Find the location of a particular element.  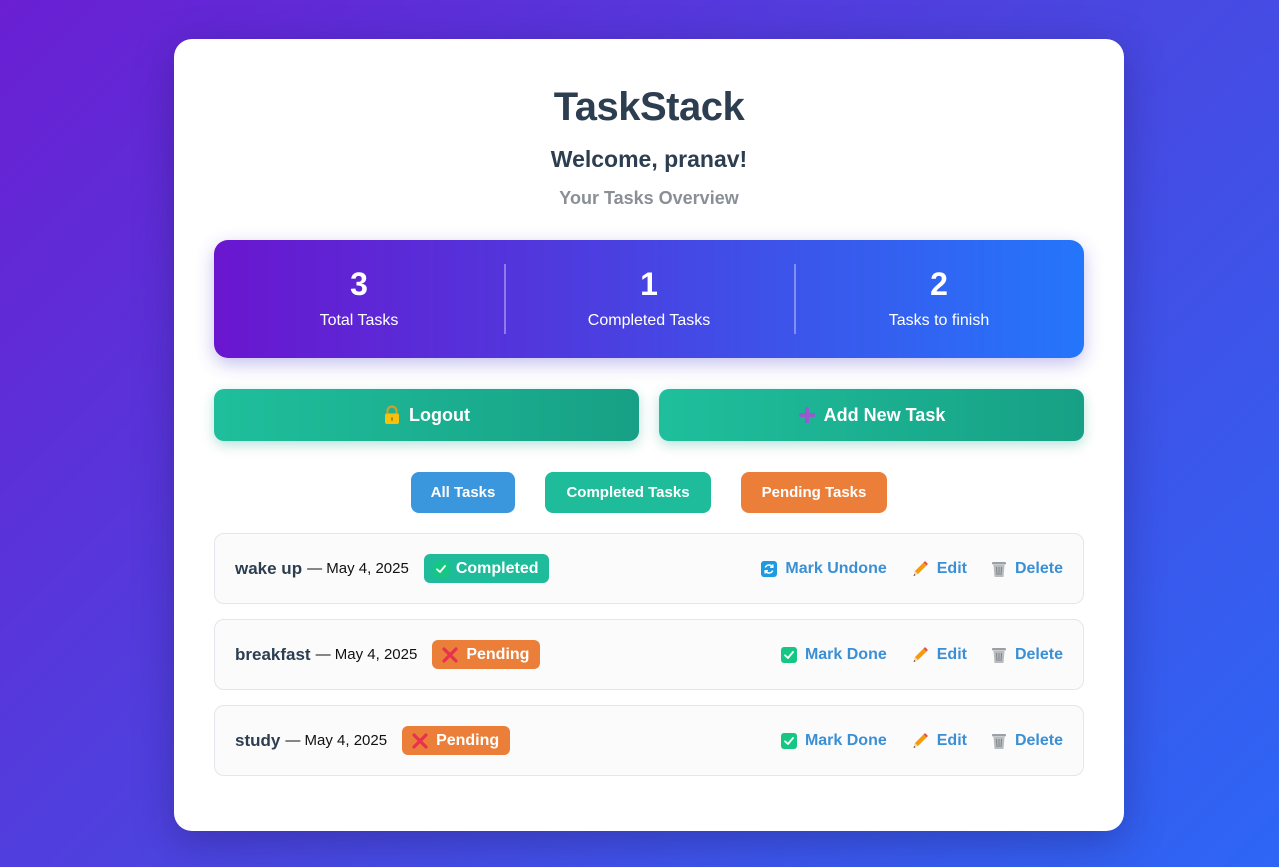

page-title: TaskStack is located at coordinates (649, 107).